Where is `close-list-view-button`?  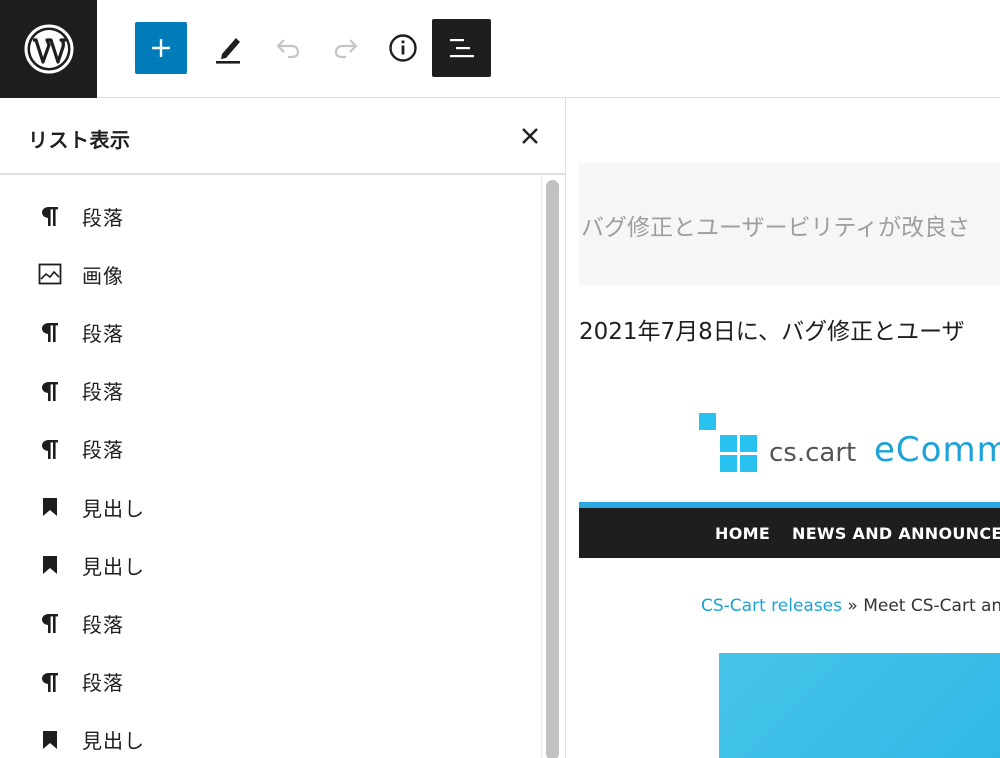
close-list-view-button is located at coordinates (530, 136).